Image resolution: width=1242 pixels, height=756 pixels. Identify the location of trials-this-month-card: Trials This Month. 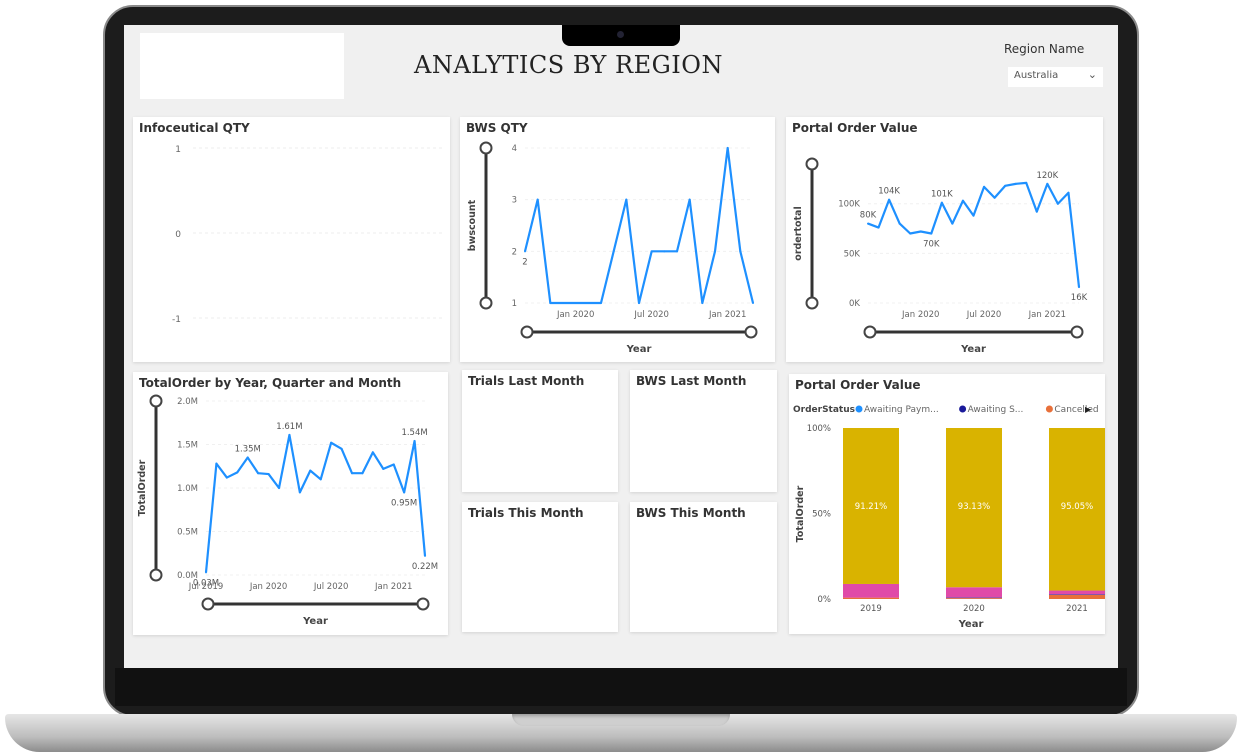
(540, 567).